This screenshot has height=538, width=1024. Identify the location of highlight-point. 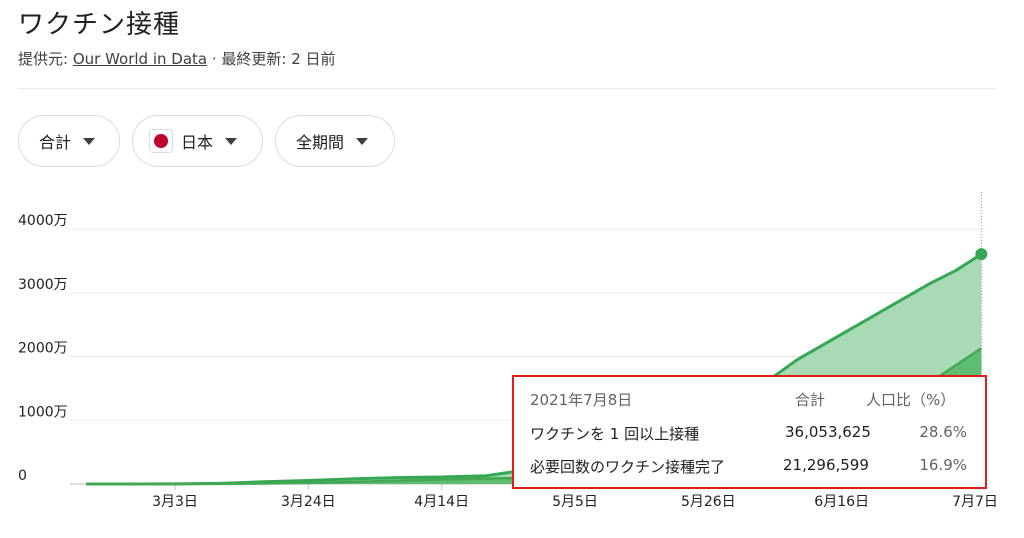
(981, 254).